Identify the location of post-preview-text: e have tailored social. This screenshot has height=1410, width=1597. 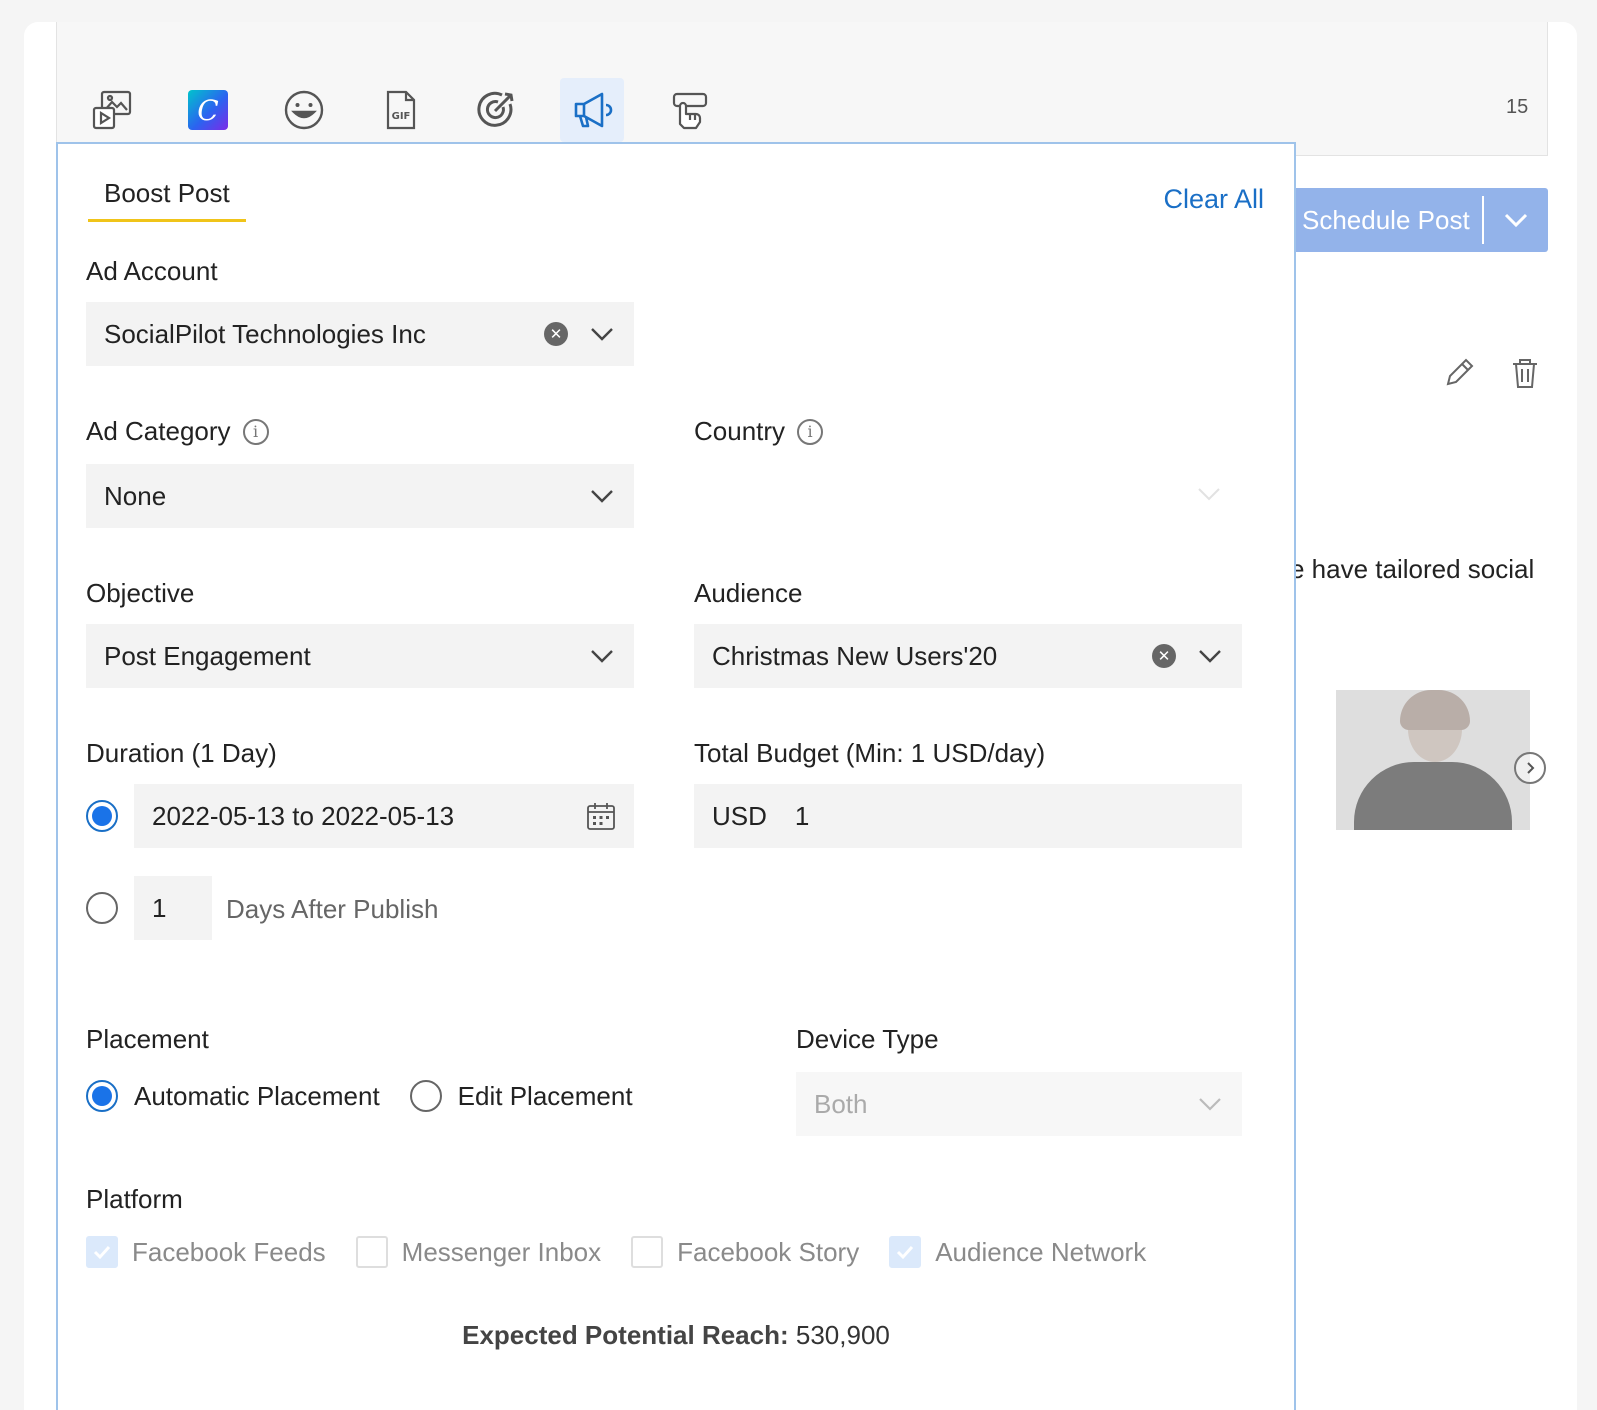
(1412, 569).